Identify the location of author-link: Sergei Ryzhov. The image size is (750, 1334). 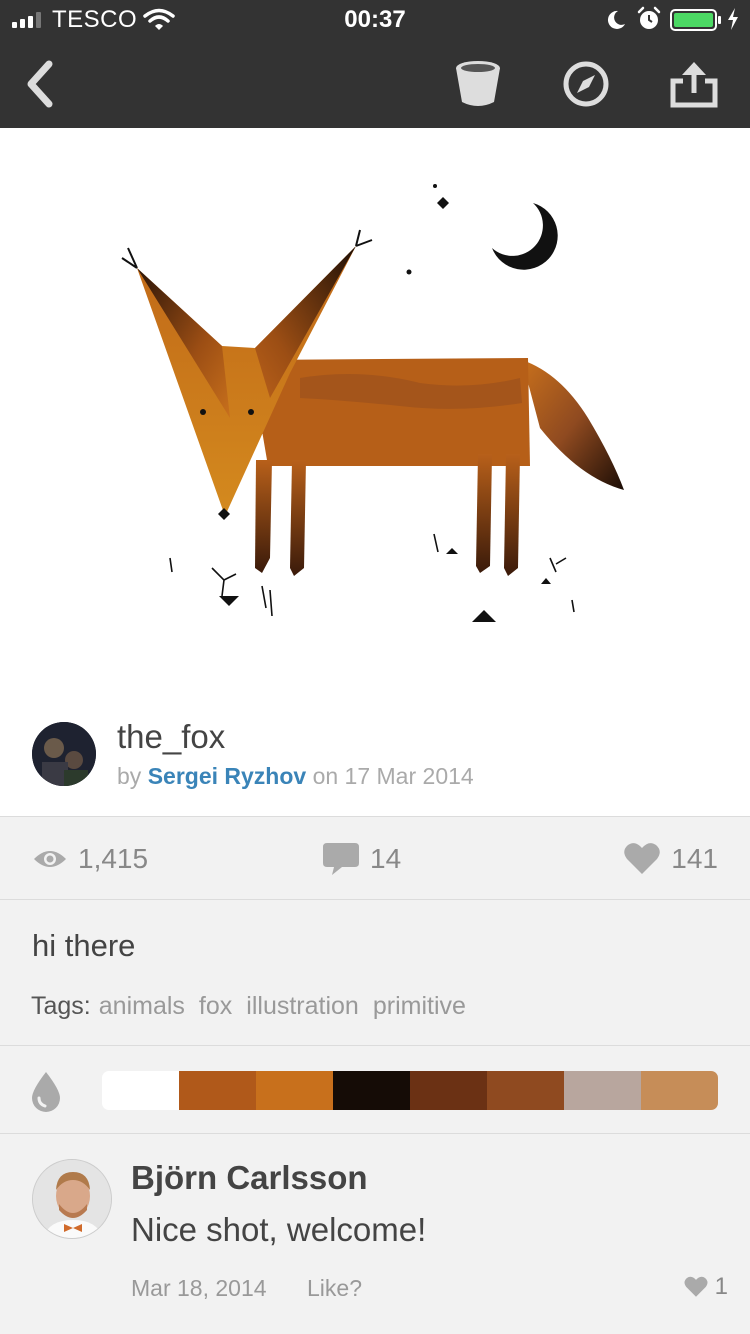
(227, 776).